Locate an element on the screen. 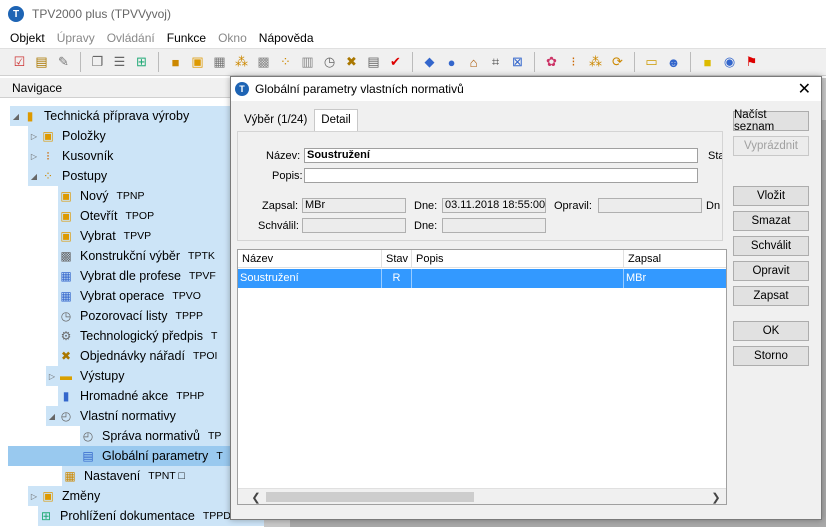  horizontal-scrollbar: ❮ ❯ is located at coordinates (482, 496).